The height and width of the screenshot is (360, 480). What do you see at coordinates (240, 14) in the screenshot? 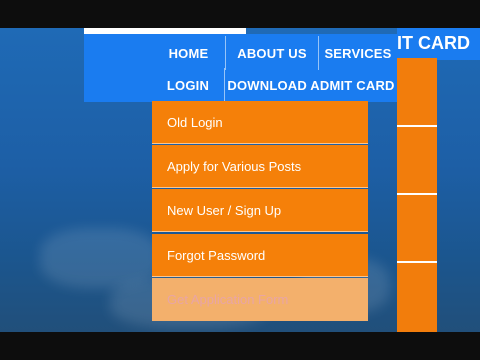
I see `top-black-bar` at bounding box center [240, 14].